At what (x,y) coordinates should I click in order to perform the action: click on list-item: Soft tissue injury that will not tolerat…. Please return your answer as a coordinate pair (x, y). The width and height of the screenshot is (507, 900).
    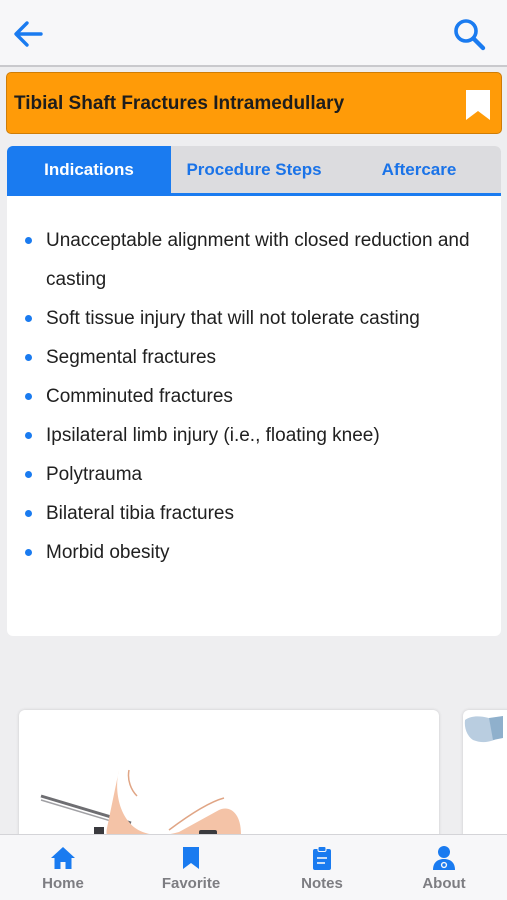
    Looking at the image, I should click on (254, 318).